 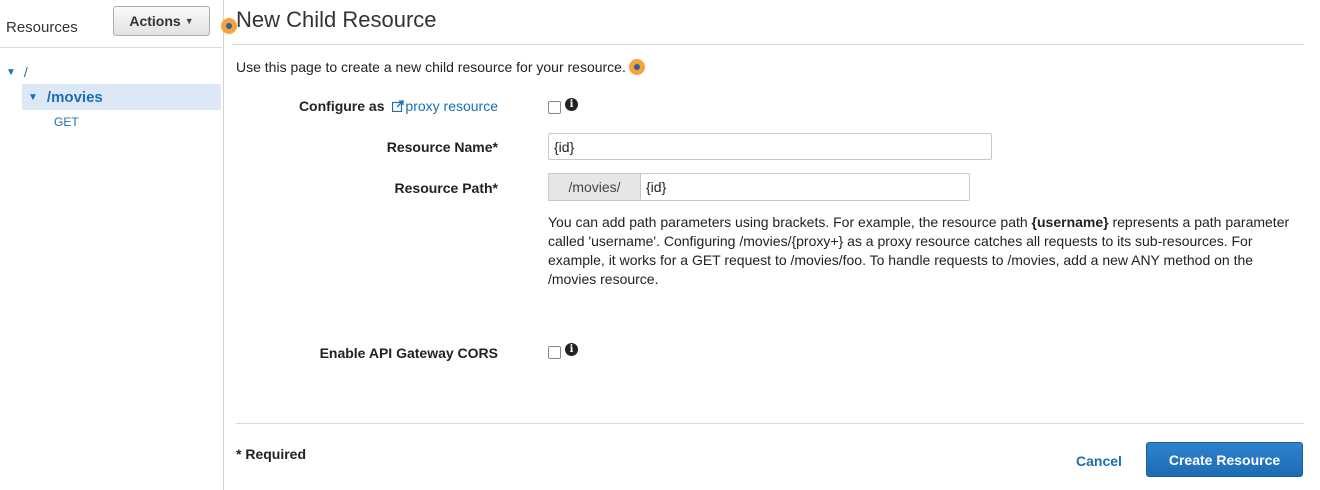 I want to click on proxy-resource-checkbox, so click(x=554, y=107).